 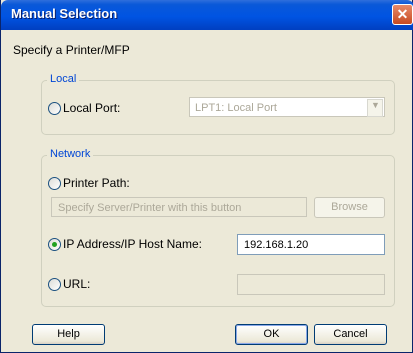 I want to click on local-port-label: Local Port:, so click(x=91, y=108).